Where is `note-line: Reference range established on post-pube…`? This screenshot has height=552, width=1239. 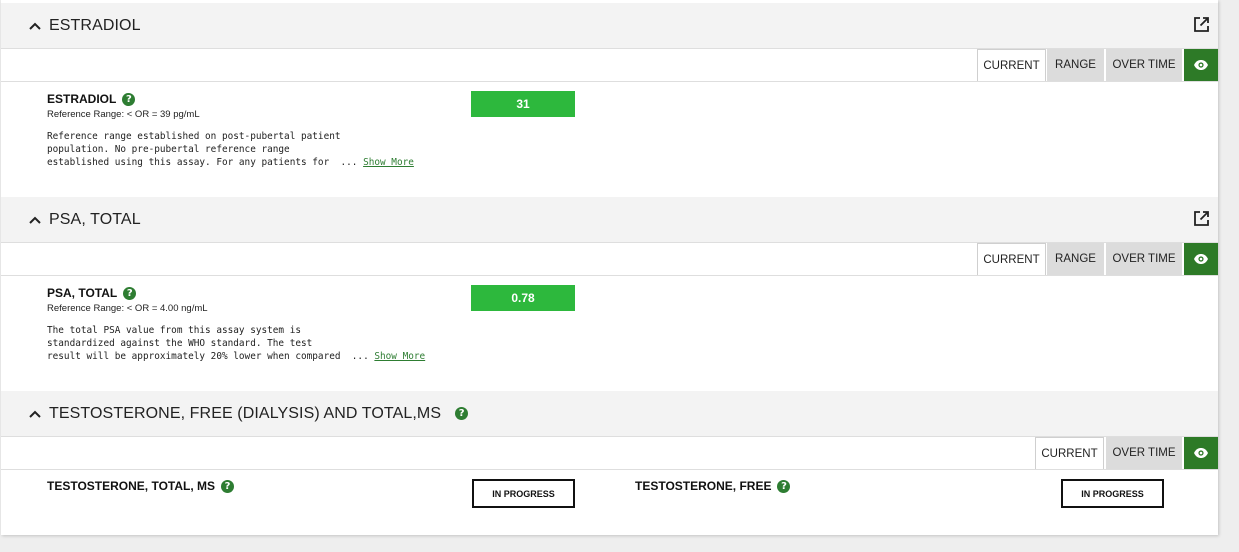
note-line: Reference range established on post-pube… is located at coordinates (194, 136).